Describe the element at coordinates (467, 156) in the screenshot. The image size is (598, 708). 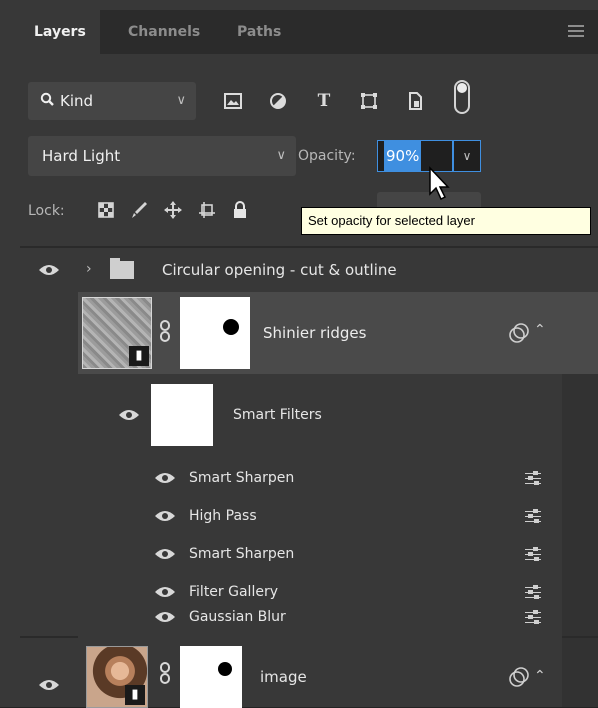
I see `opacity-dropdown-button: ∨` at that location.